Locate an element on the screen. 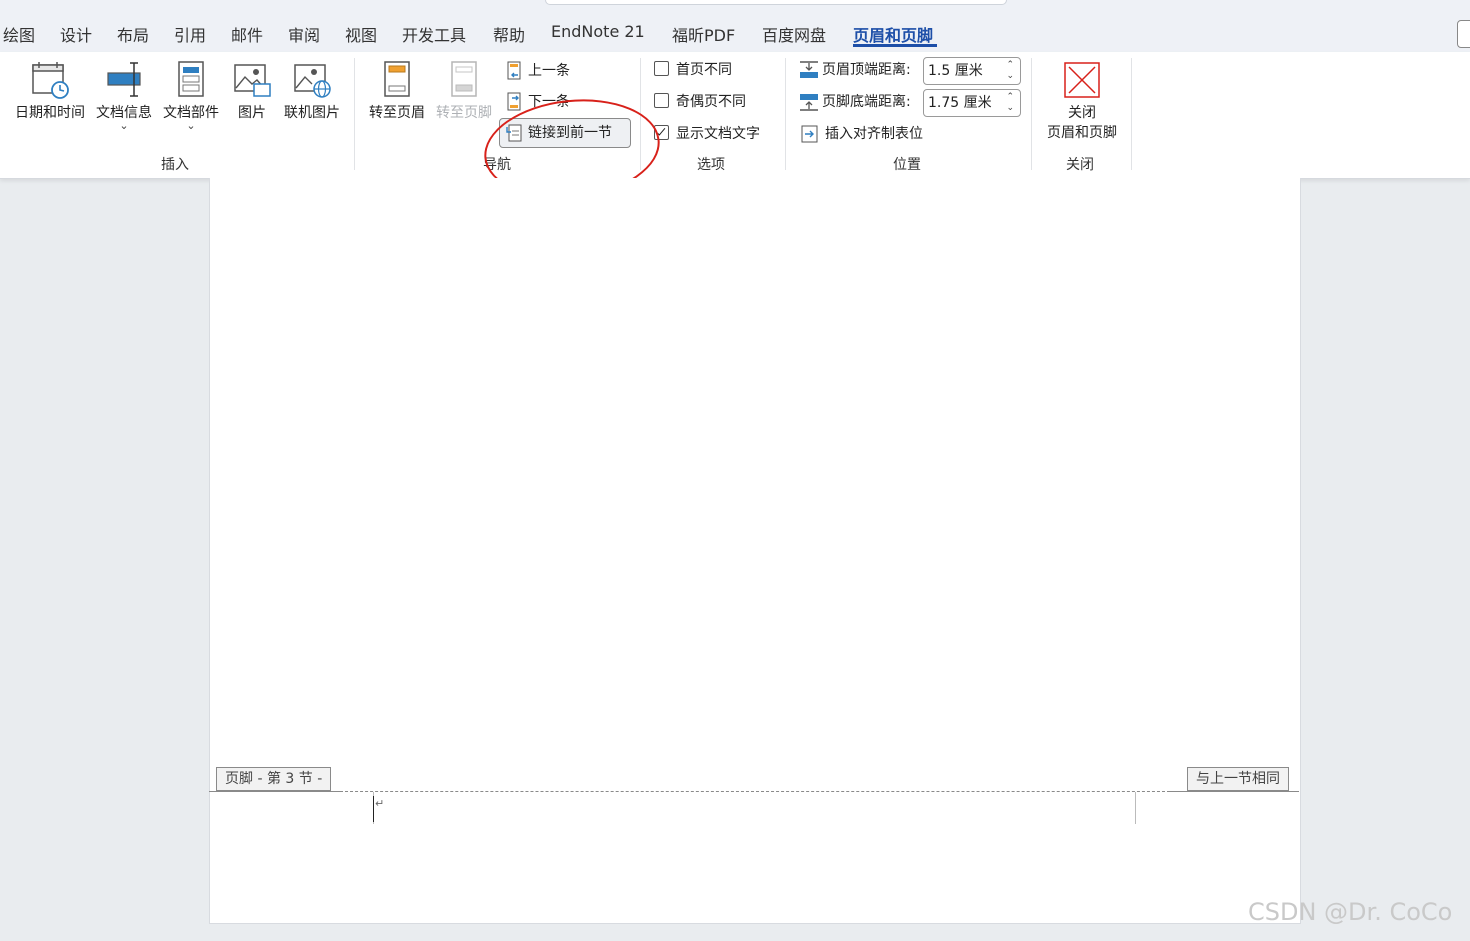  footer-bottom-distance-icon is located at coordinates (809, 102).